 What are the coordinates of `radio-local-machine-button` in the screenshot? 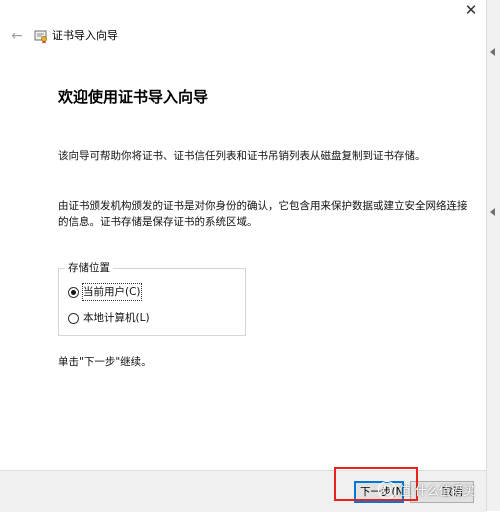 It's located at (73, 318).